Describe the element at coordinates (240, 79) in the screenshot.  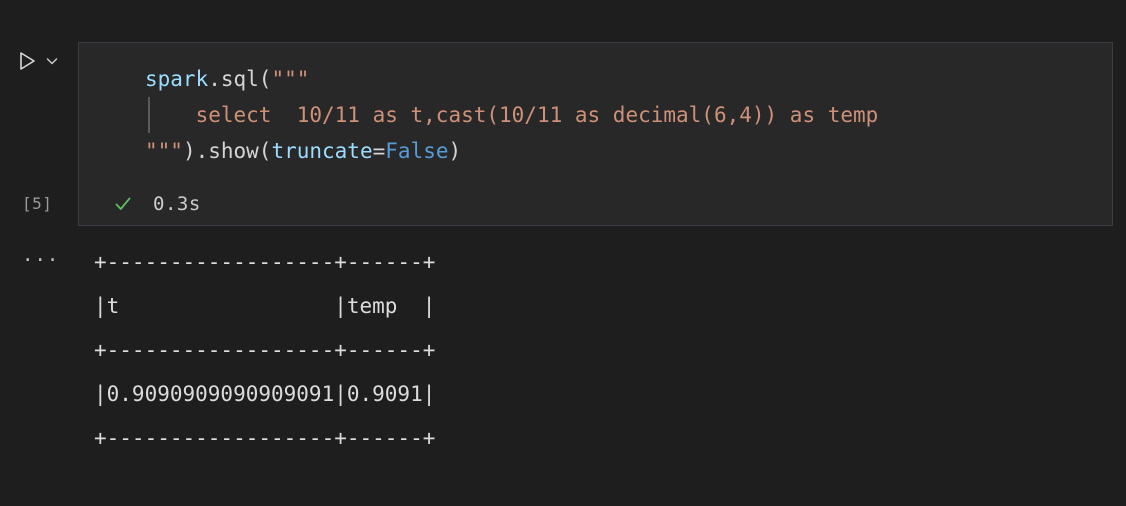
I see `code-token-method: .sql(` at that location.